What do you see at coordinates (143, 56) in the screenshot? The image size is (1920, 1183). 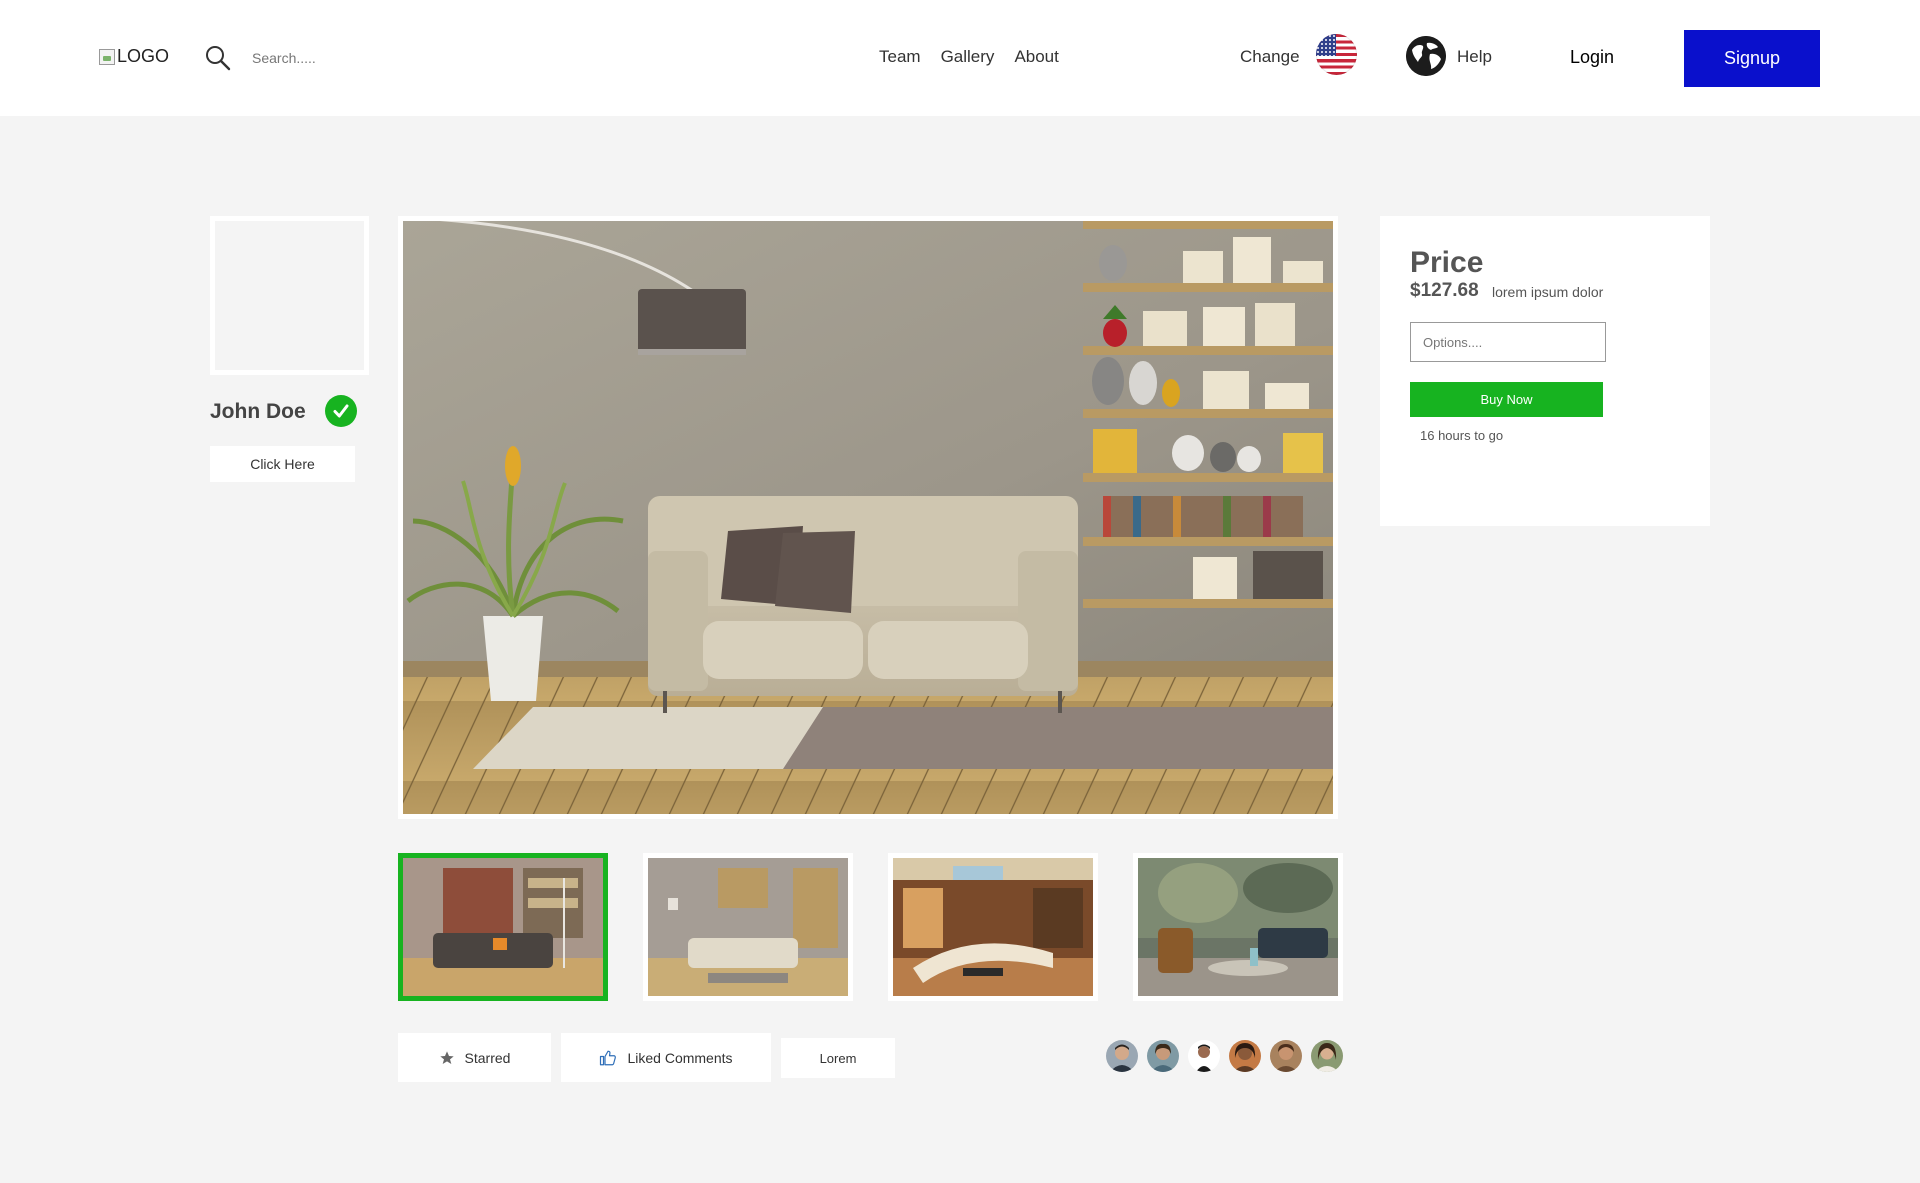 I see `logo-alt-text: LOGO` at bounding box center [143, 56].